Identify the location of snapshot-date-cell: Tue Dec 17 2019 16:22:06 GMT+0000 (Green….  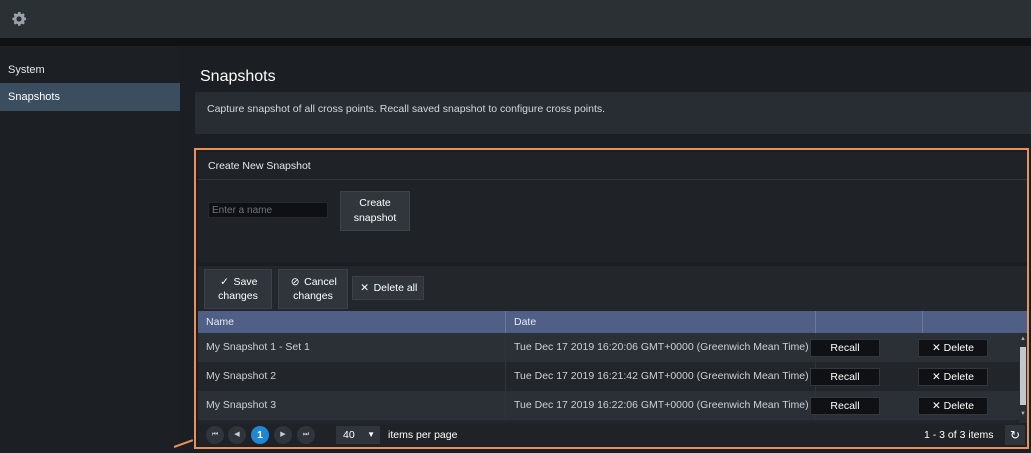
(661, 405).